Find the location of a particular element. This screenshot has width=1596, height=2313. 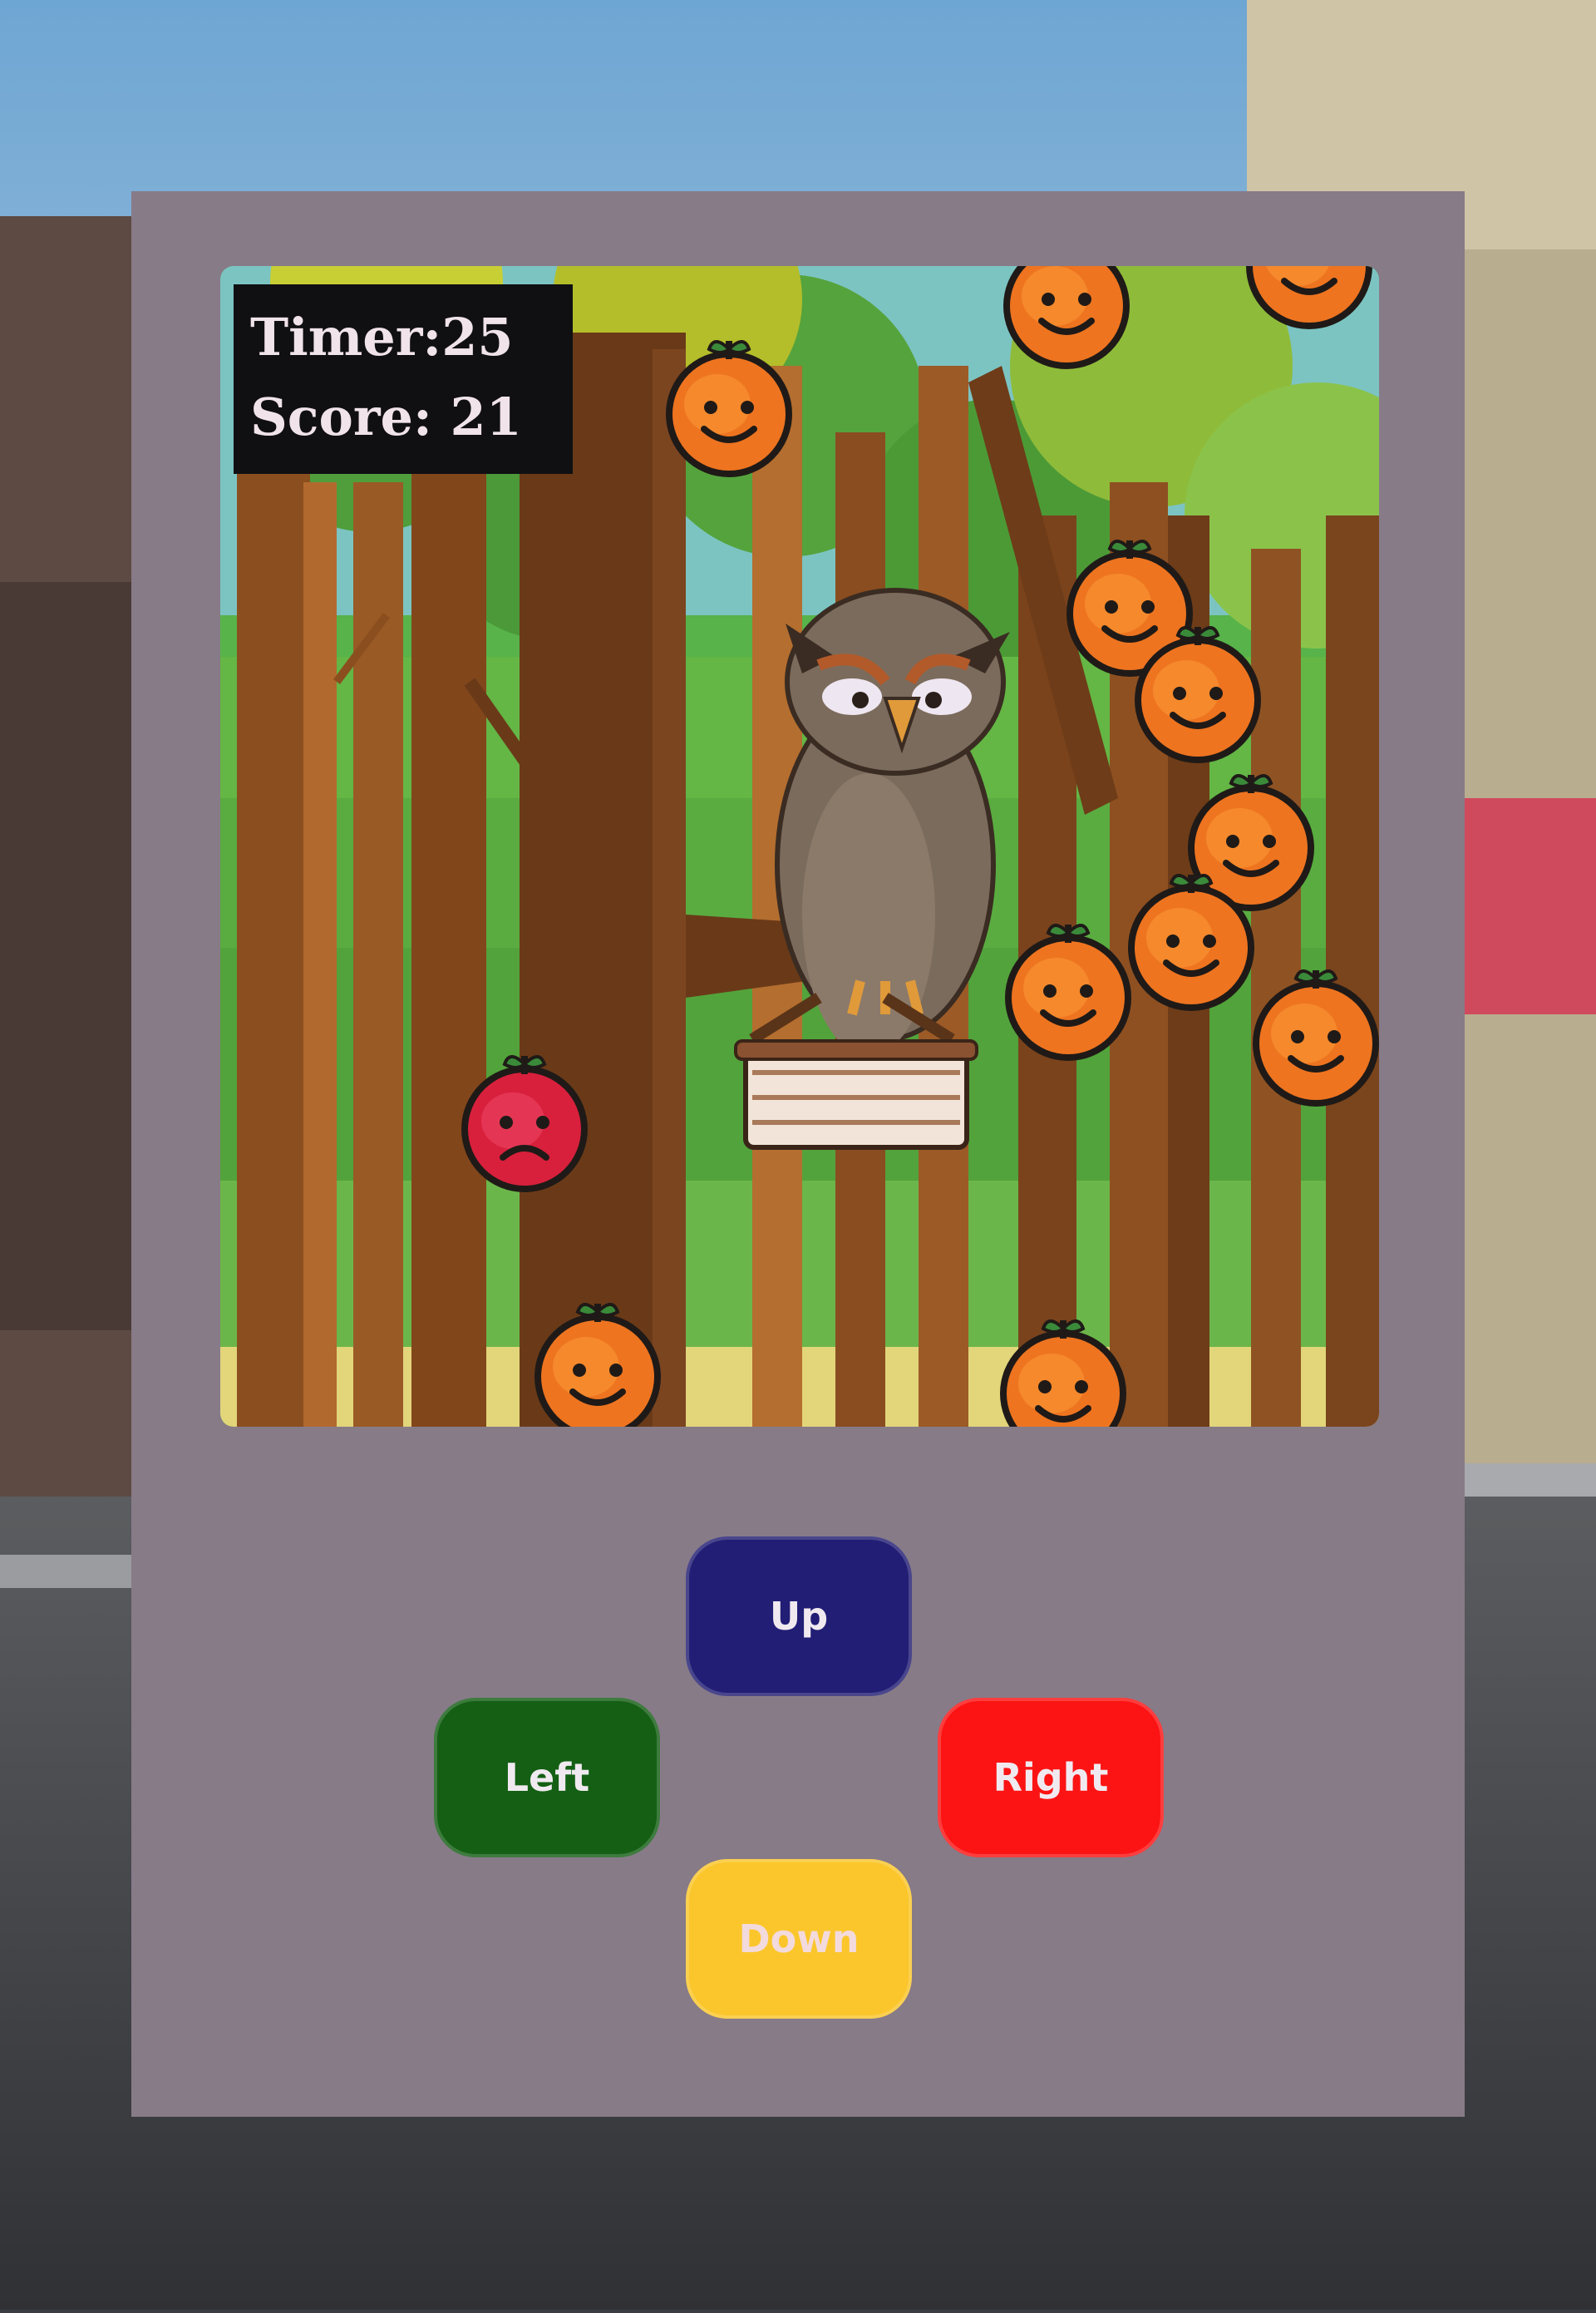

timer-text: Timer:25 is located at coordinates (382, 337).